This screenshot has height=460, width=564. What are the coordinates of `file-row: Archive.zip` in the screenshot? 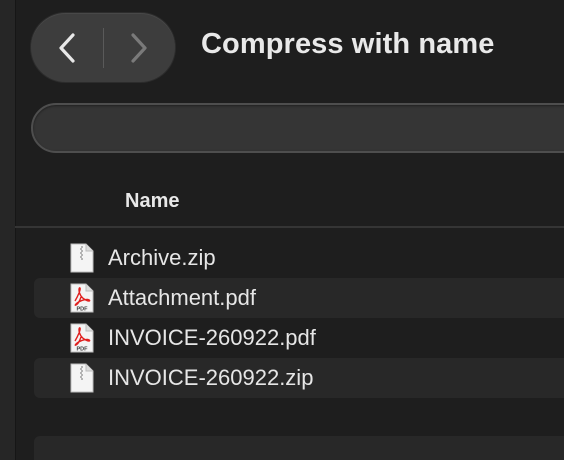 It's located at (299, 258).